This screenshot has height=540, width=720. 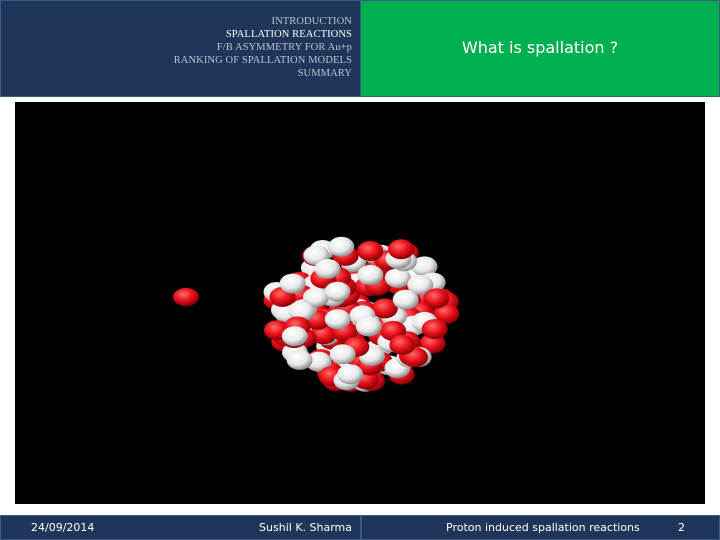 I want to click on nav-item-ranking-models: RANKING OF SPALLATION MODELS, so click(x=263, y=60).